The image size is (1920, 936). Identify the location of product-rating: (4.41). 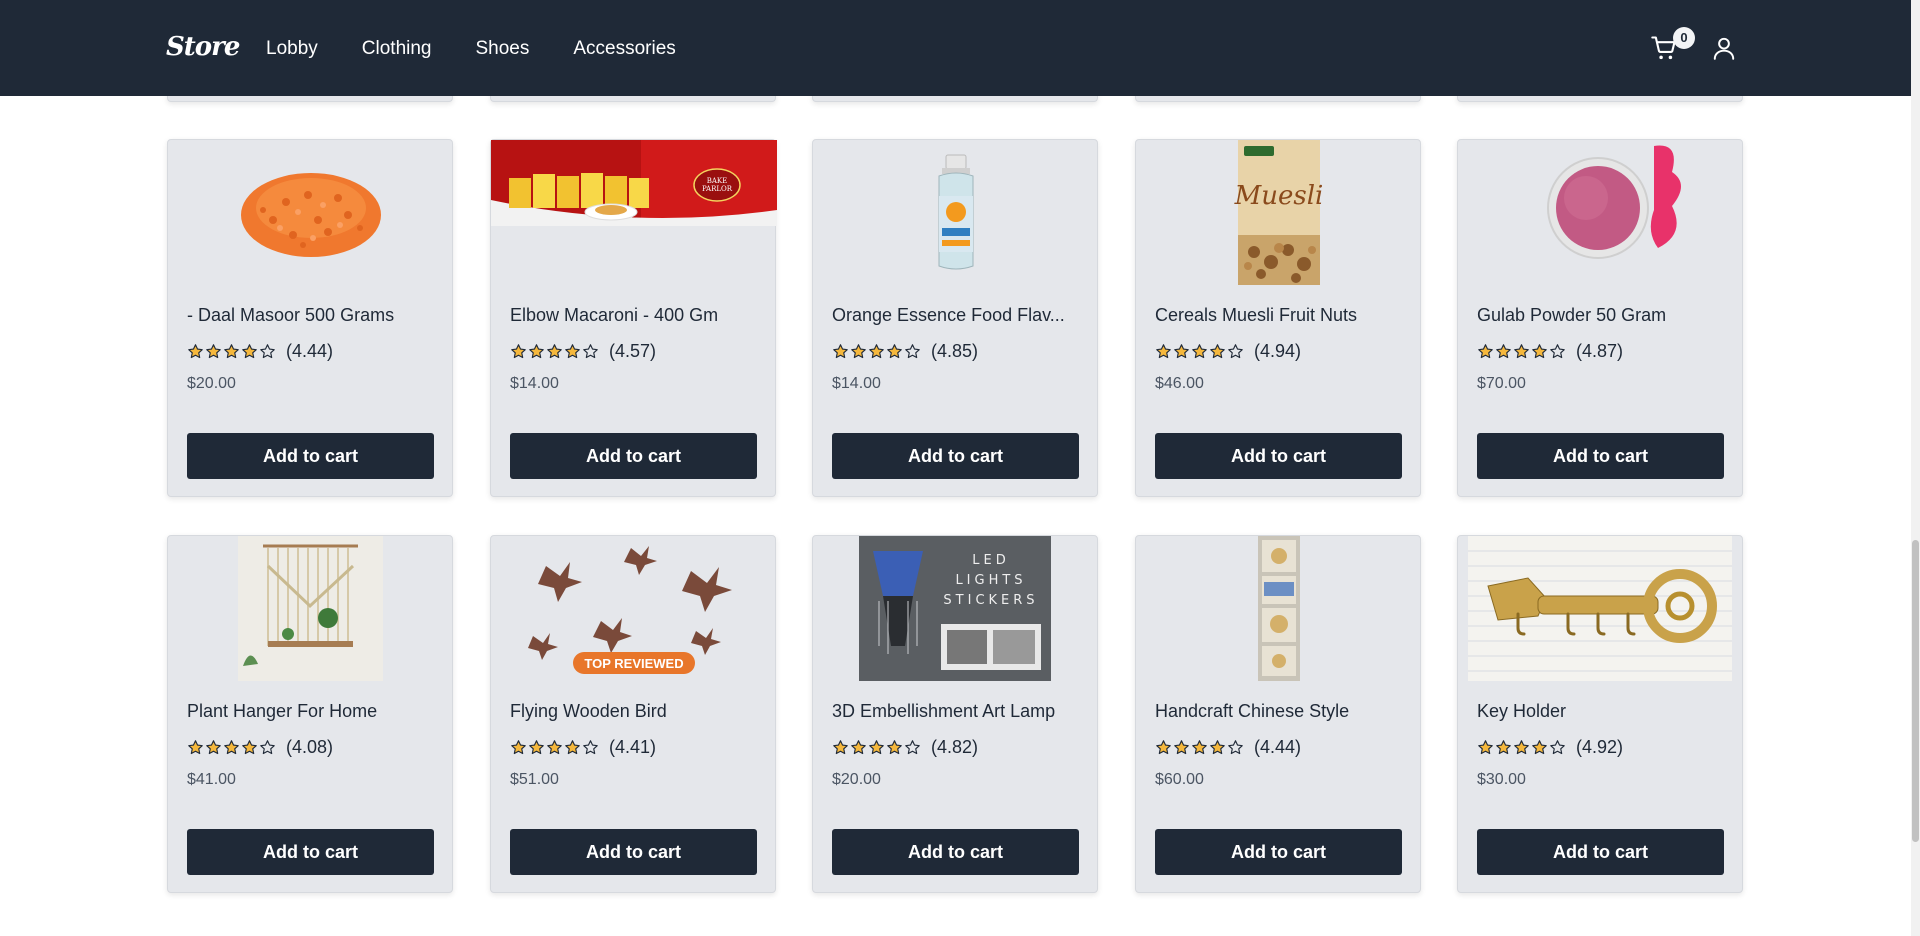
(583, 747).